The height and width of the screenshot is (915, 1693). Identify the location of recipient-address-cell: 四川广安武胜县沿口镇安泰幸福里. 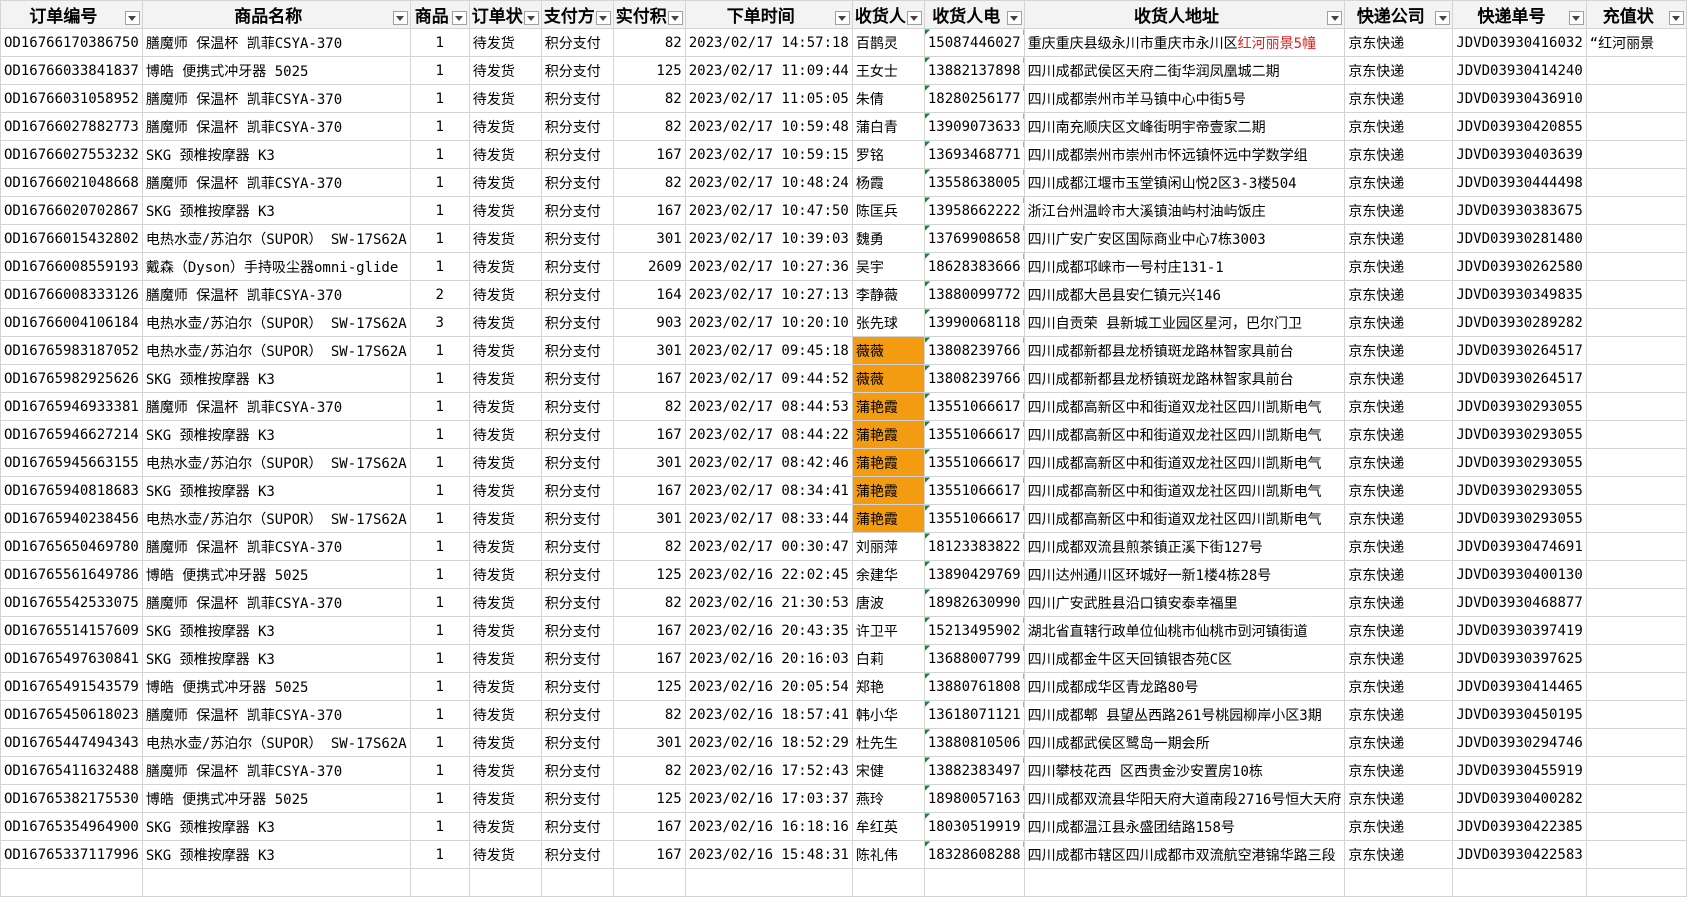
(1184, 602).